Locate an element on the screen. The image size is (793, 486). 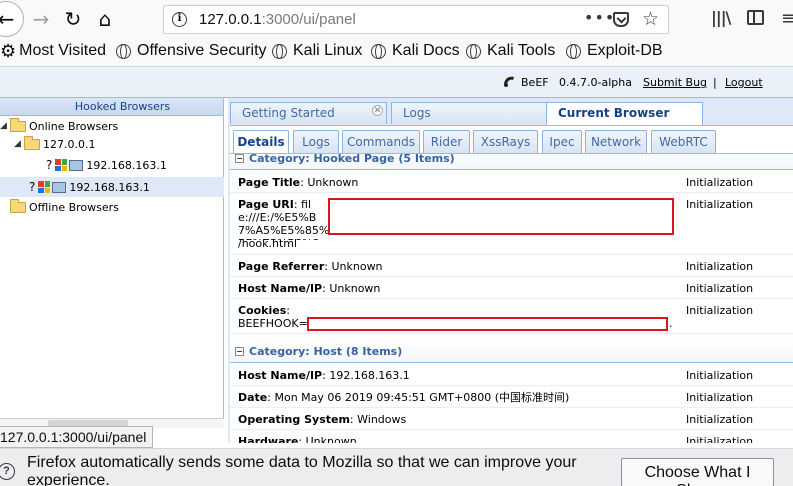
redaction-box is located at coordinates (501, 216).